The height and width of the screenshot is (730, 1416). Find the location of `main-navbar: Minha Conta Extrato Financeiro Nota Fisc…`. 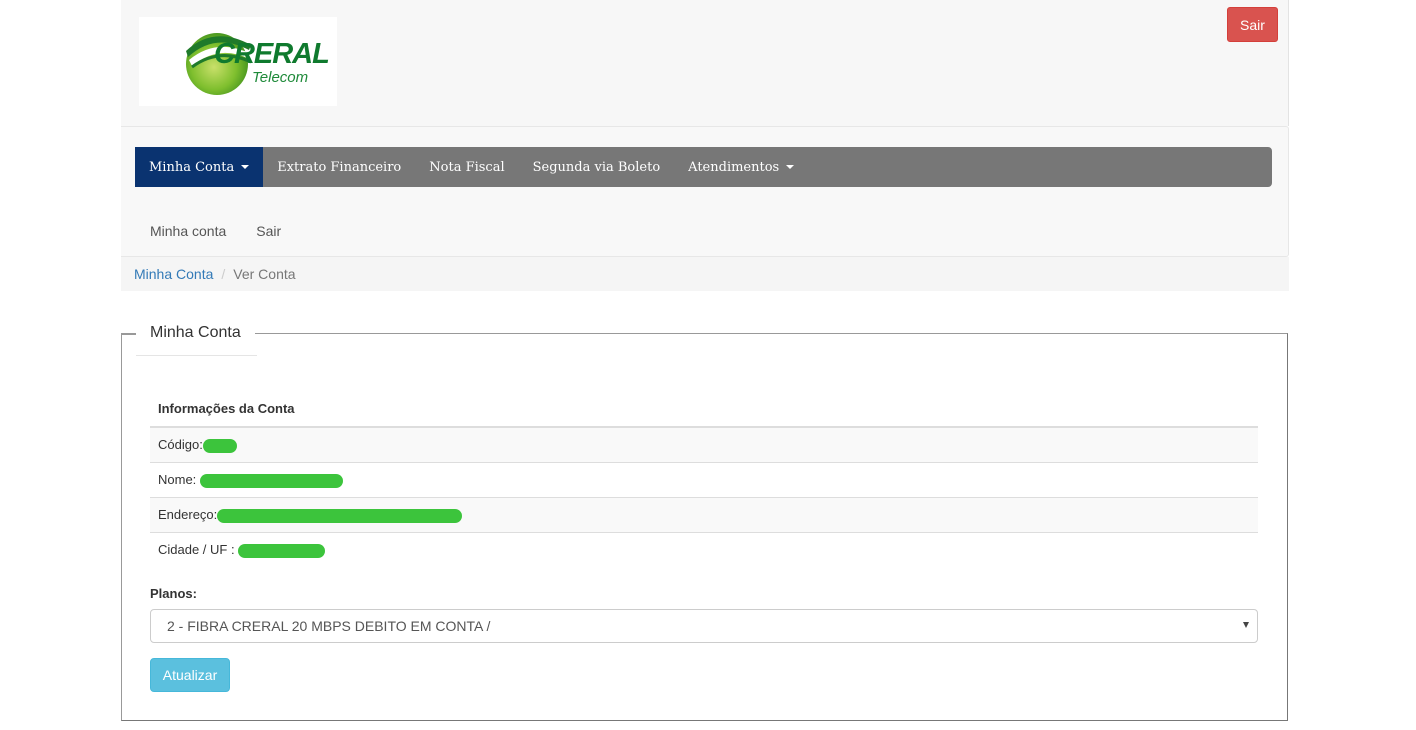

main-navbar: Minha Conta Extrato Financeiro Nota Fisc… is located at coordinates (703, 167).